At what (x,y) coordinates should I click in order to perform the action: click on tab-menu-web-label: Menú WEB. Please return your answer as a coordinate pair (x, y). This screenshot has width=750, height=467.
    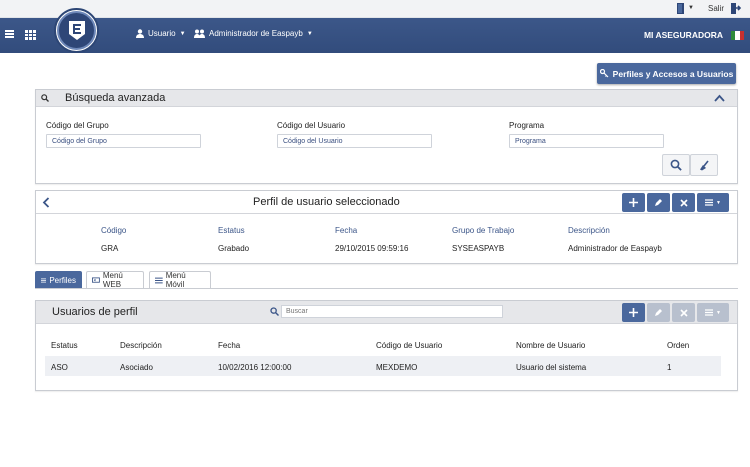
    Looking at the image, I should click on (112, 280).